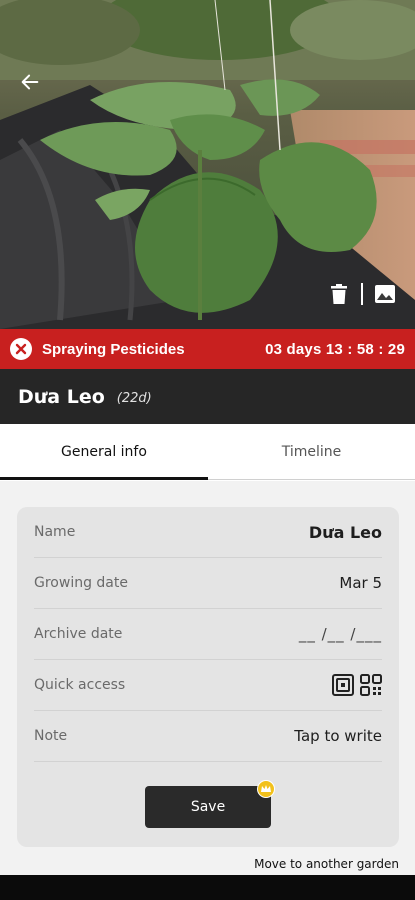 Image resolution: width=415 pixels, height=900 pixels. I want to click on growing-date-value: Mar 5, so click(360, 583).